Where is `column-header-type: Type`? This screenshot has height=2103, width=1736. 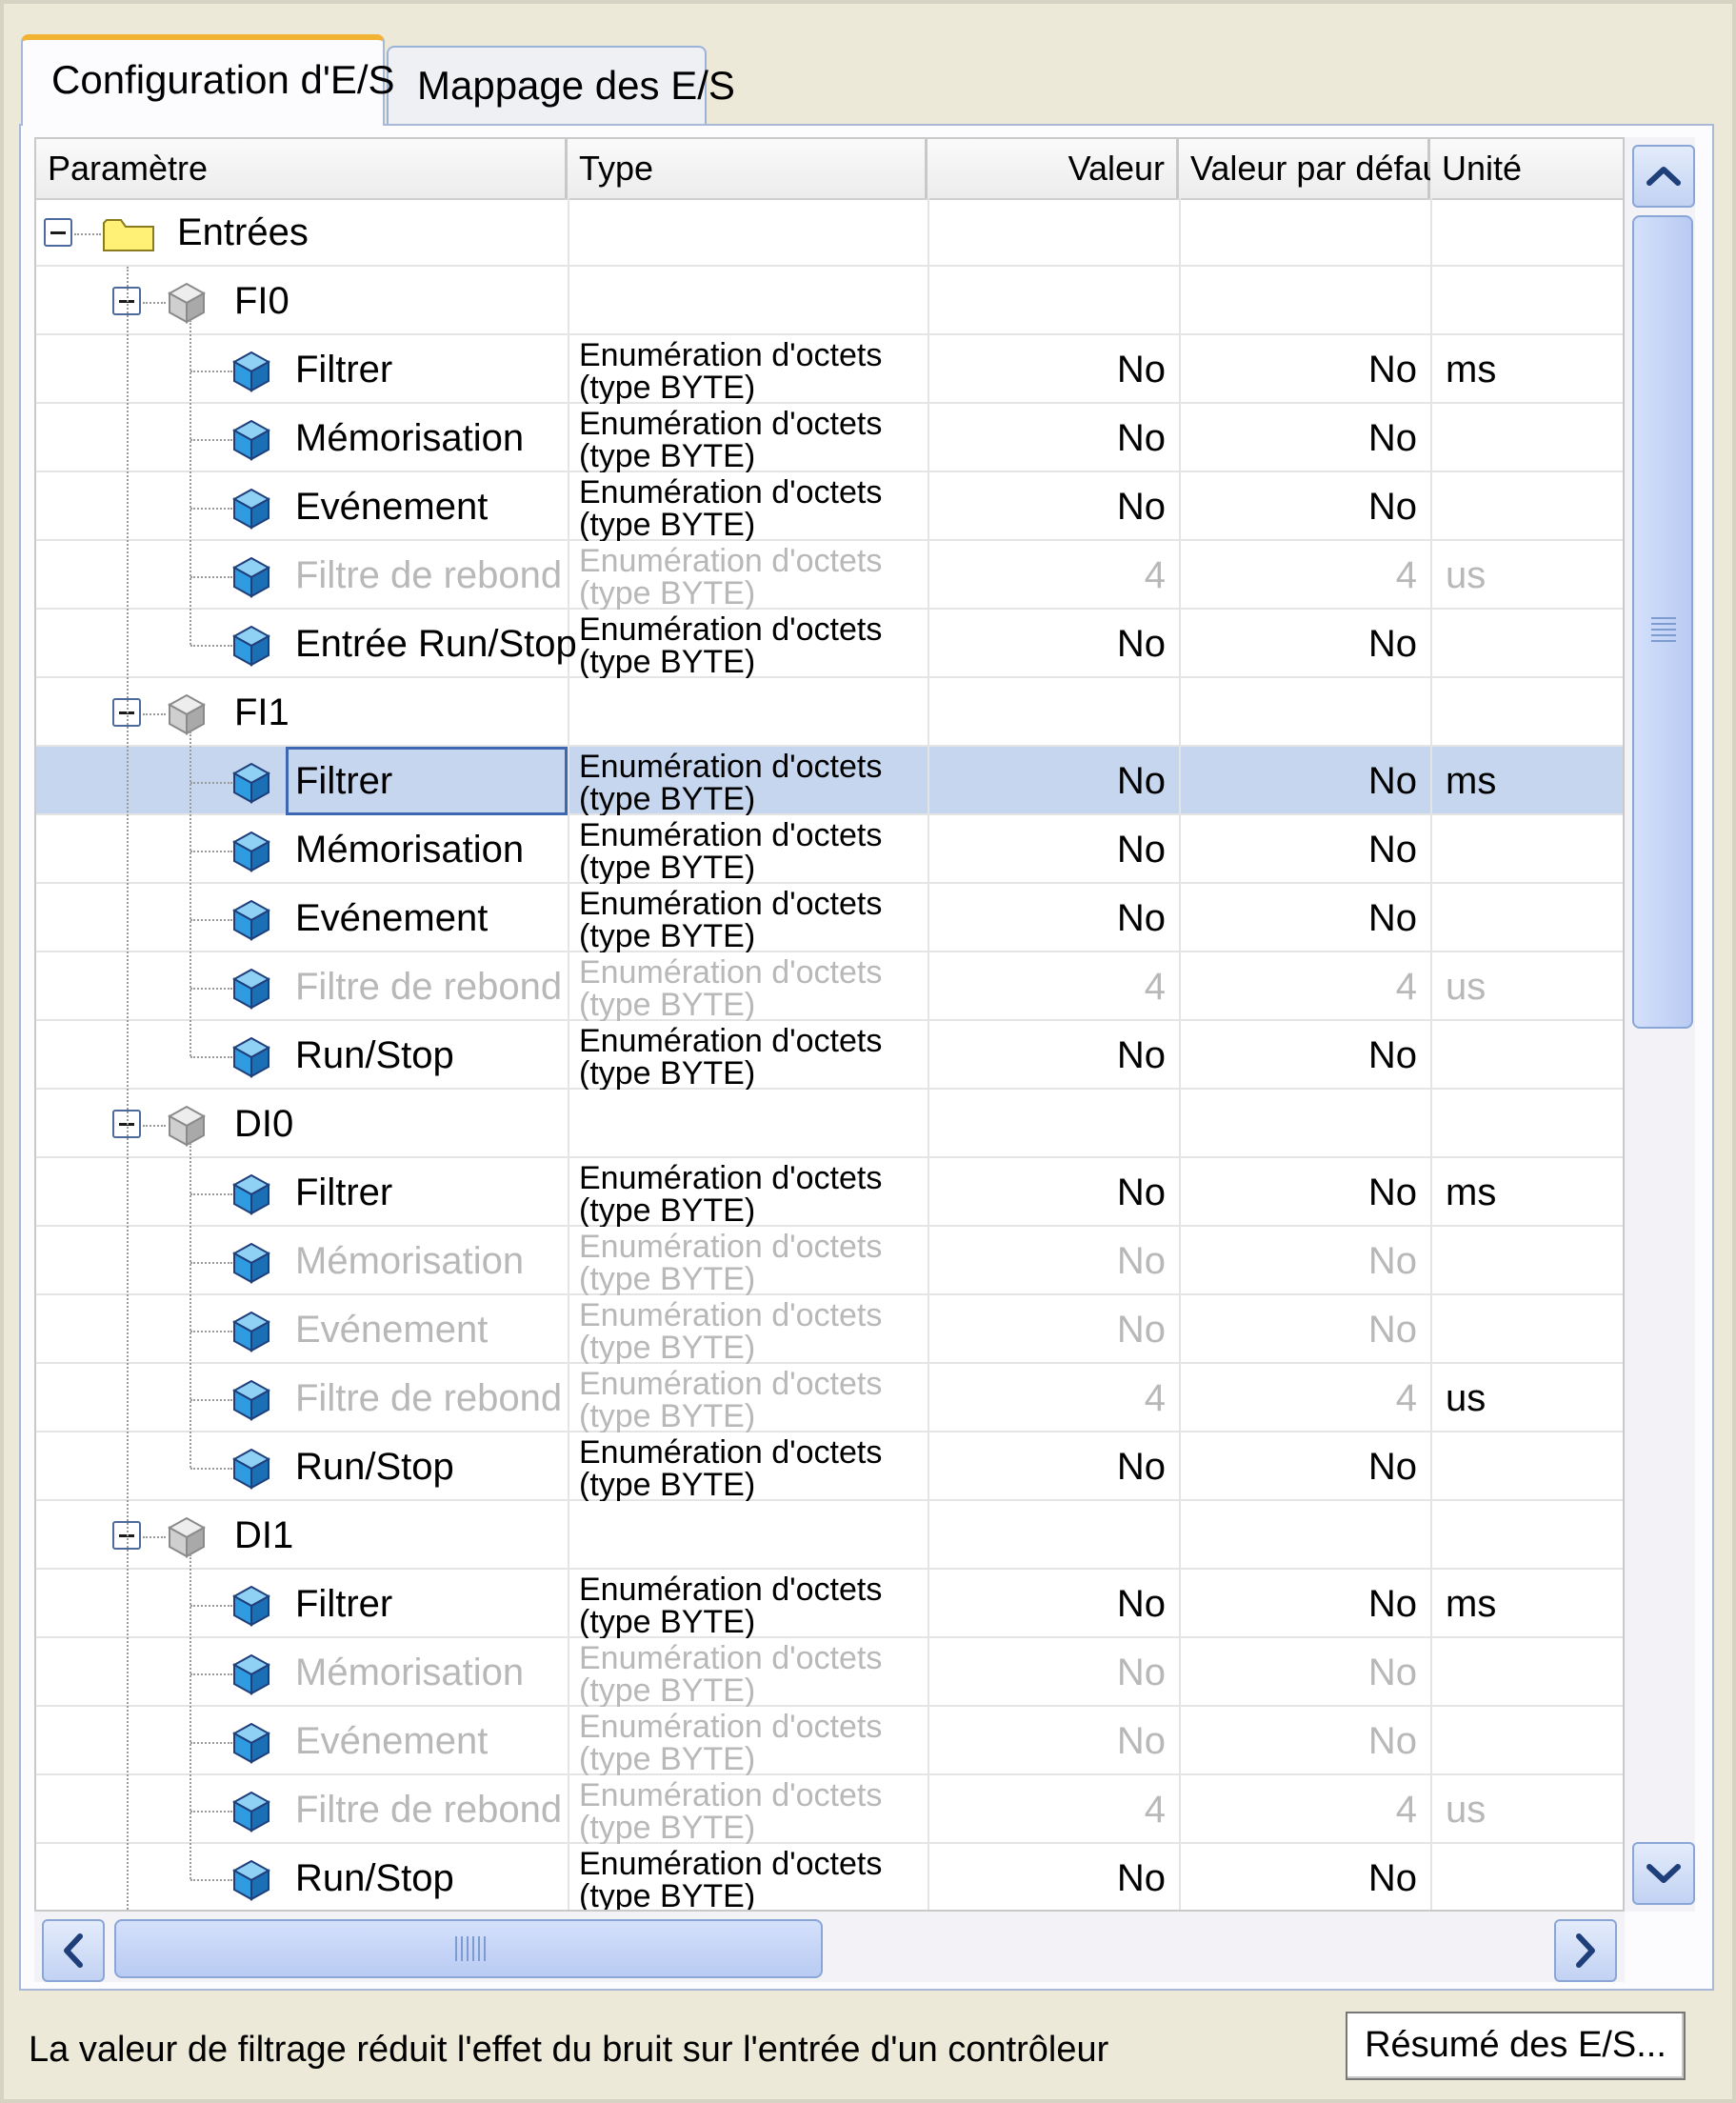
column-header-type: Type is located at coordinates (748, 168).